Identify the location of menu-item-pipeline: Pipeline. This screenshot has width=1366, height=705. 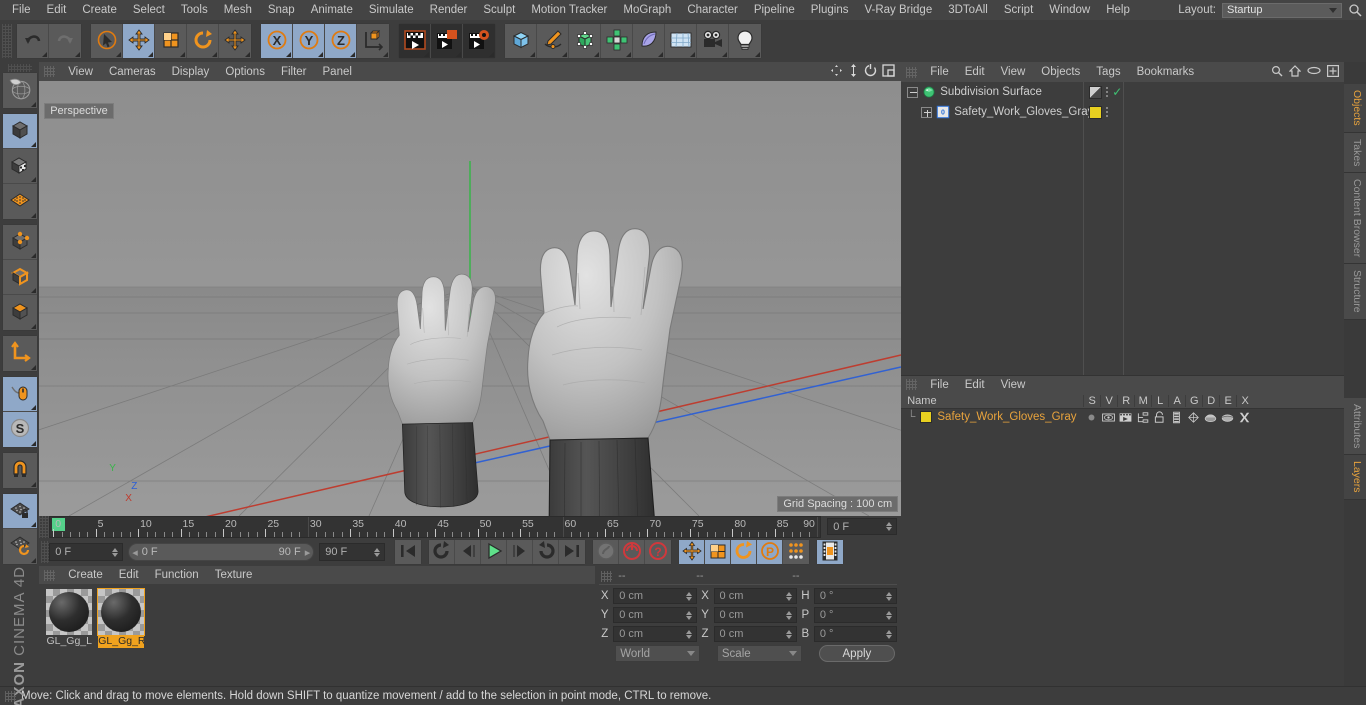
(774, 10).